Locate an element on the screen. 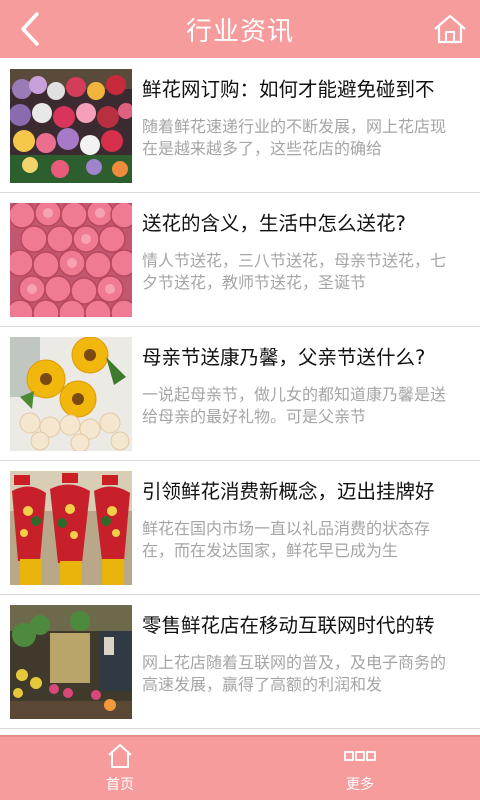 The image size is (480, 800). pink-roses-image is located at coordinates (71, 260).